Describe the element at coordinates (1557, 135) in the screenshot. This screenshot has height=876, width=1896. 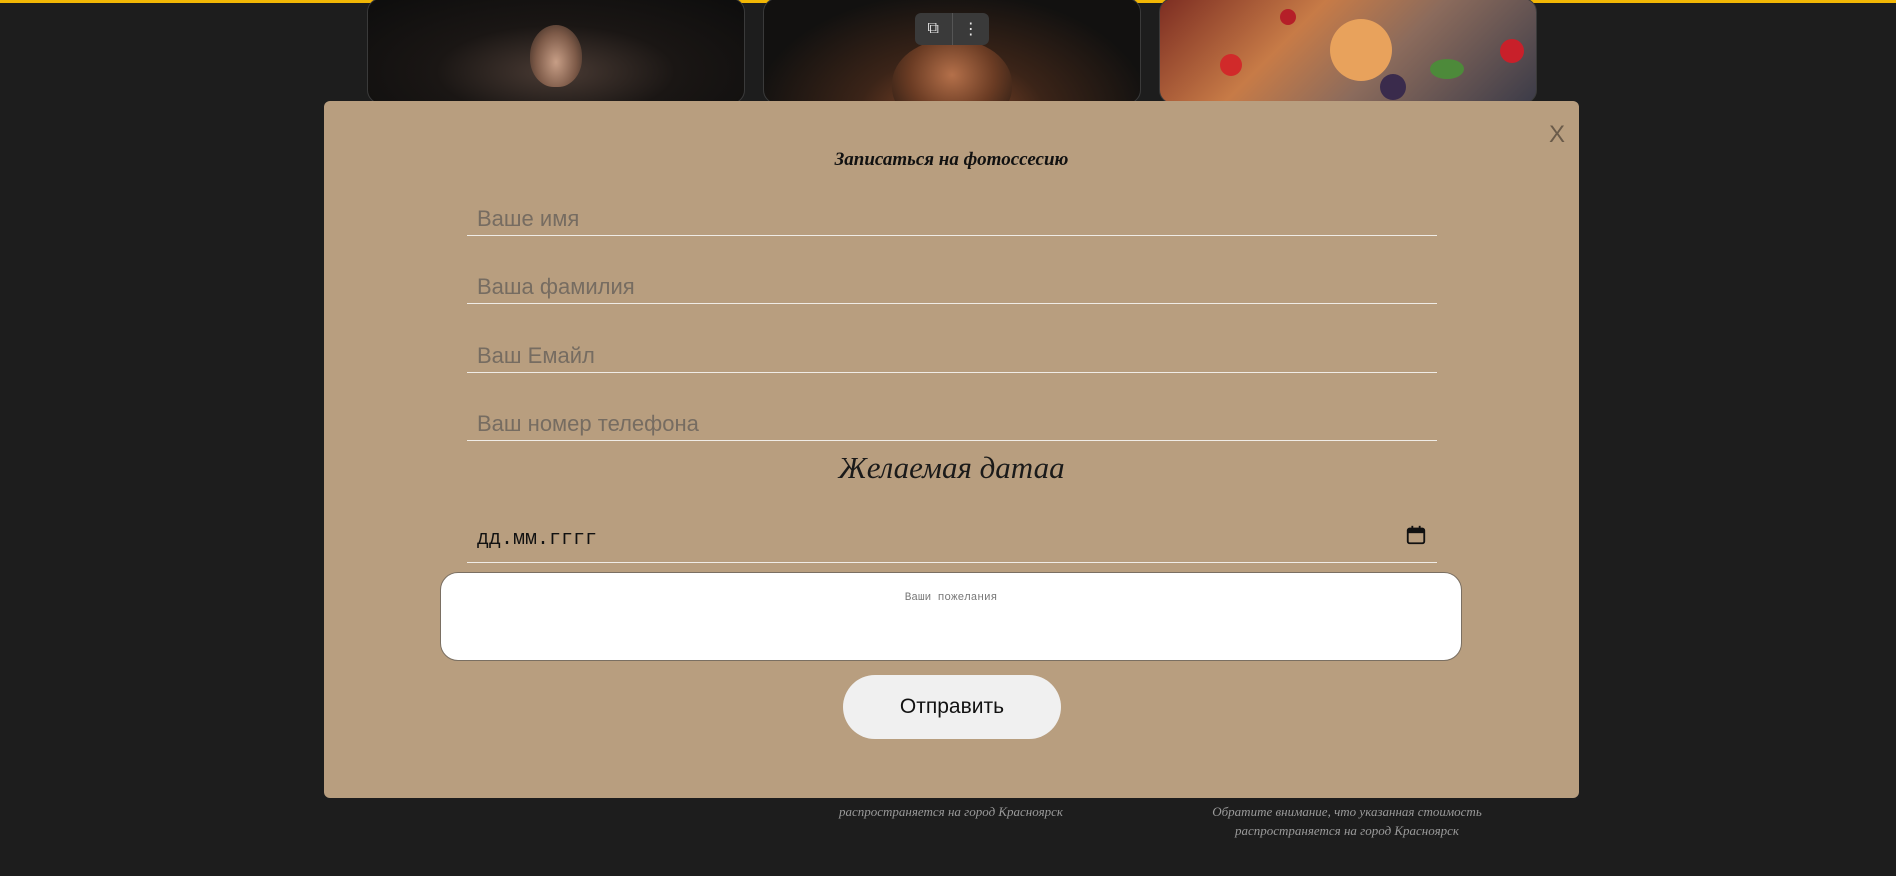
I see `close-button: X` at that location.